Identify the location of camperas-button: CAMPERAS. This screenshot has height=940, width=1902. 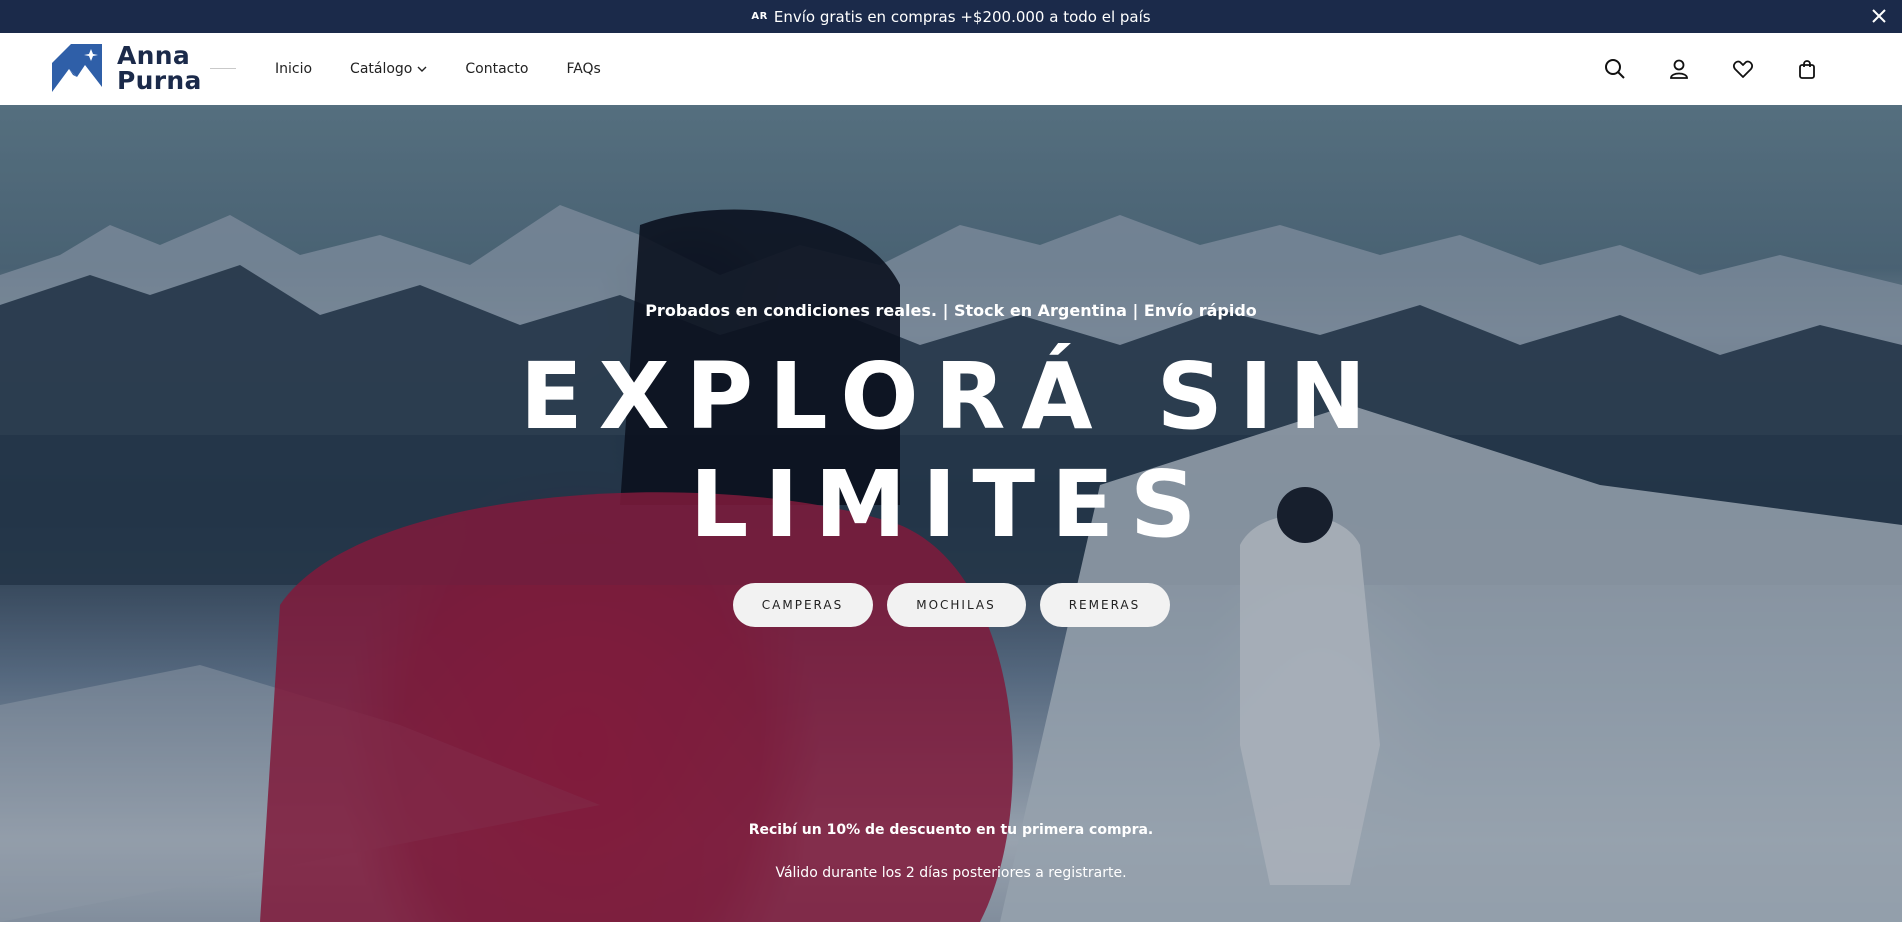
(802, 605).